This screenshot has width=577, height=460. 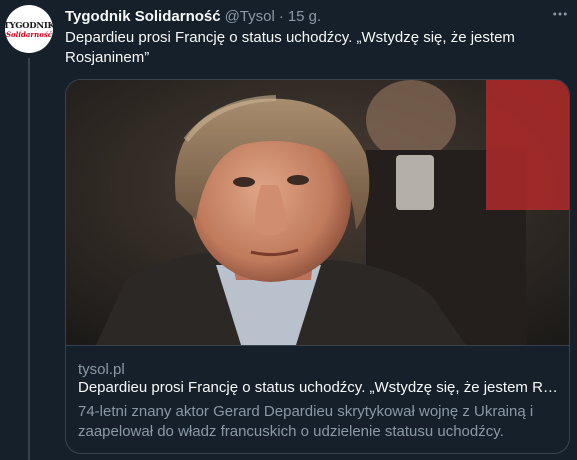 I want to click on tweet-header: Tygodnik Solidarność @Tysol · 15 g., so click(x=193, y=16).